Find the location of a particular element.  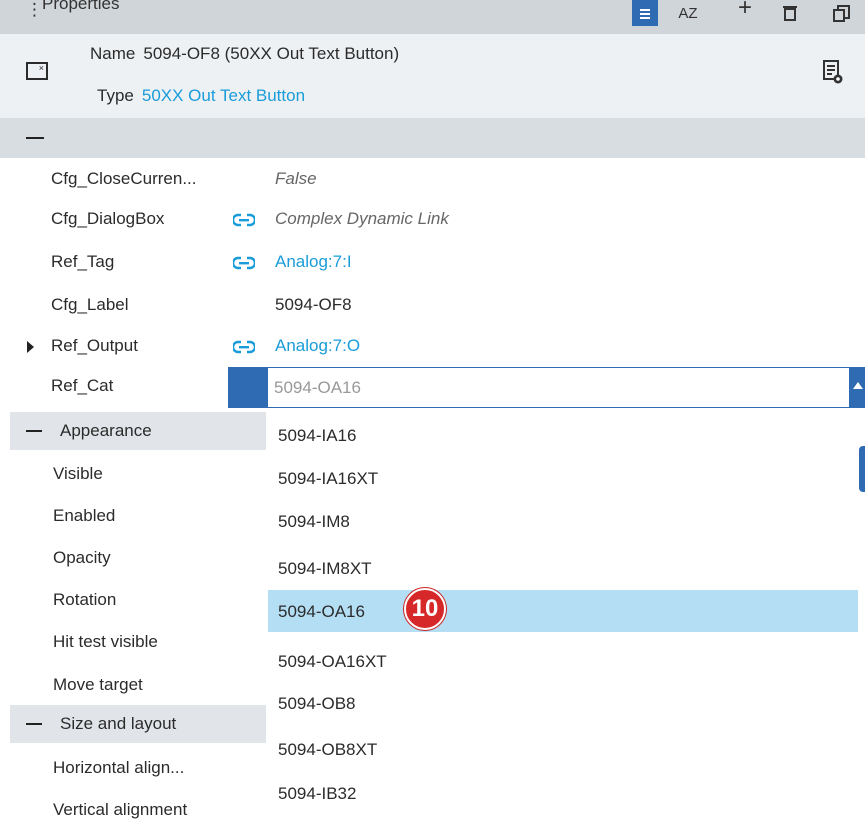

property-value: Analog:7:O is located at coordinates (317, 346).